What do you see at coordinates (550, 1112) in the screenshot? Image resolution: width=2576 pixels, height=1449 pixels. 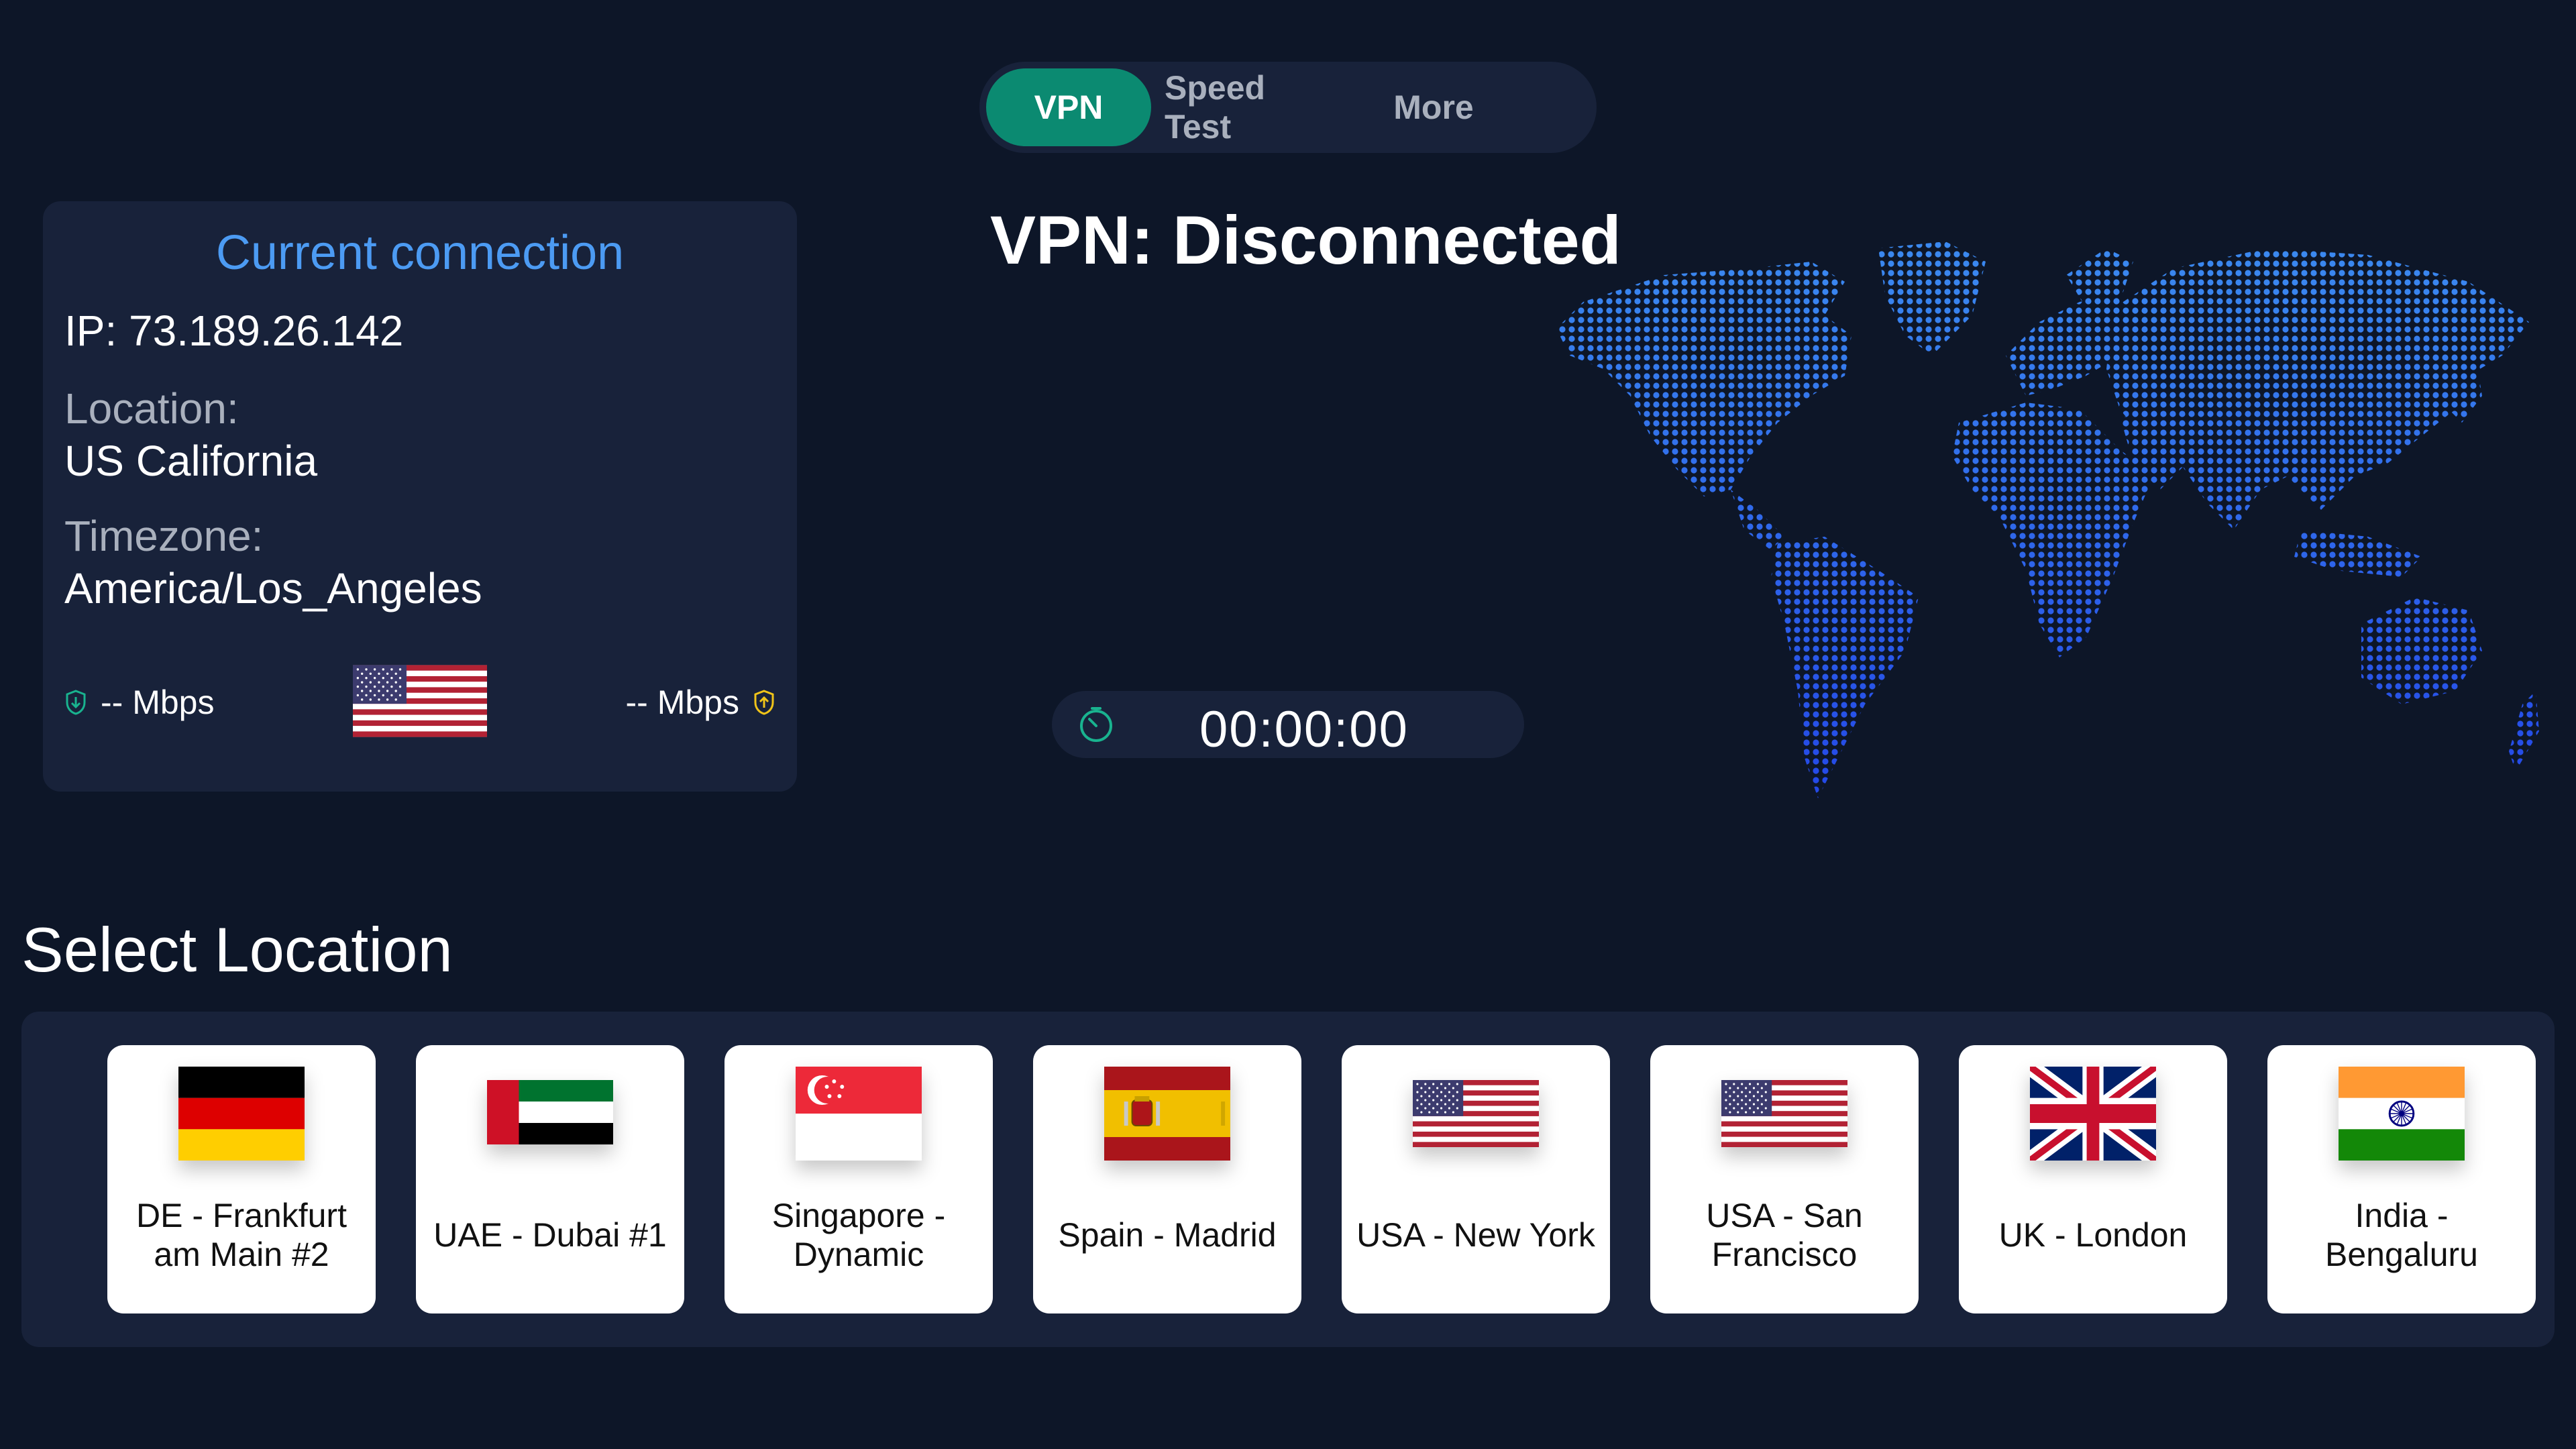 I see `uae-flag-icon` at bounding box center [550, 1112].